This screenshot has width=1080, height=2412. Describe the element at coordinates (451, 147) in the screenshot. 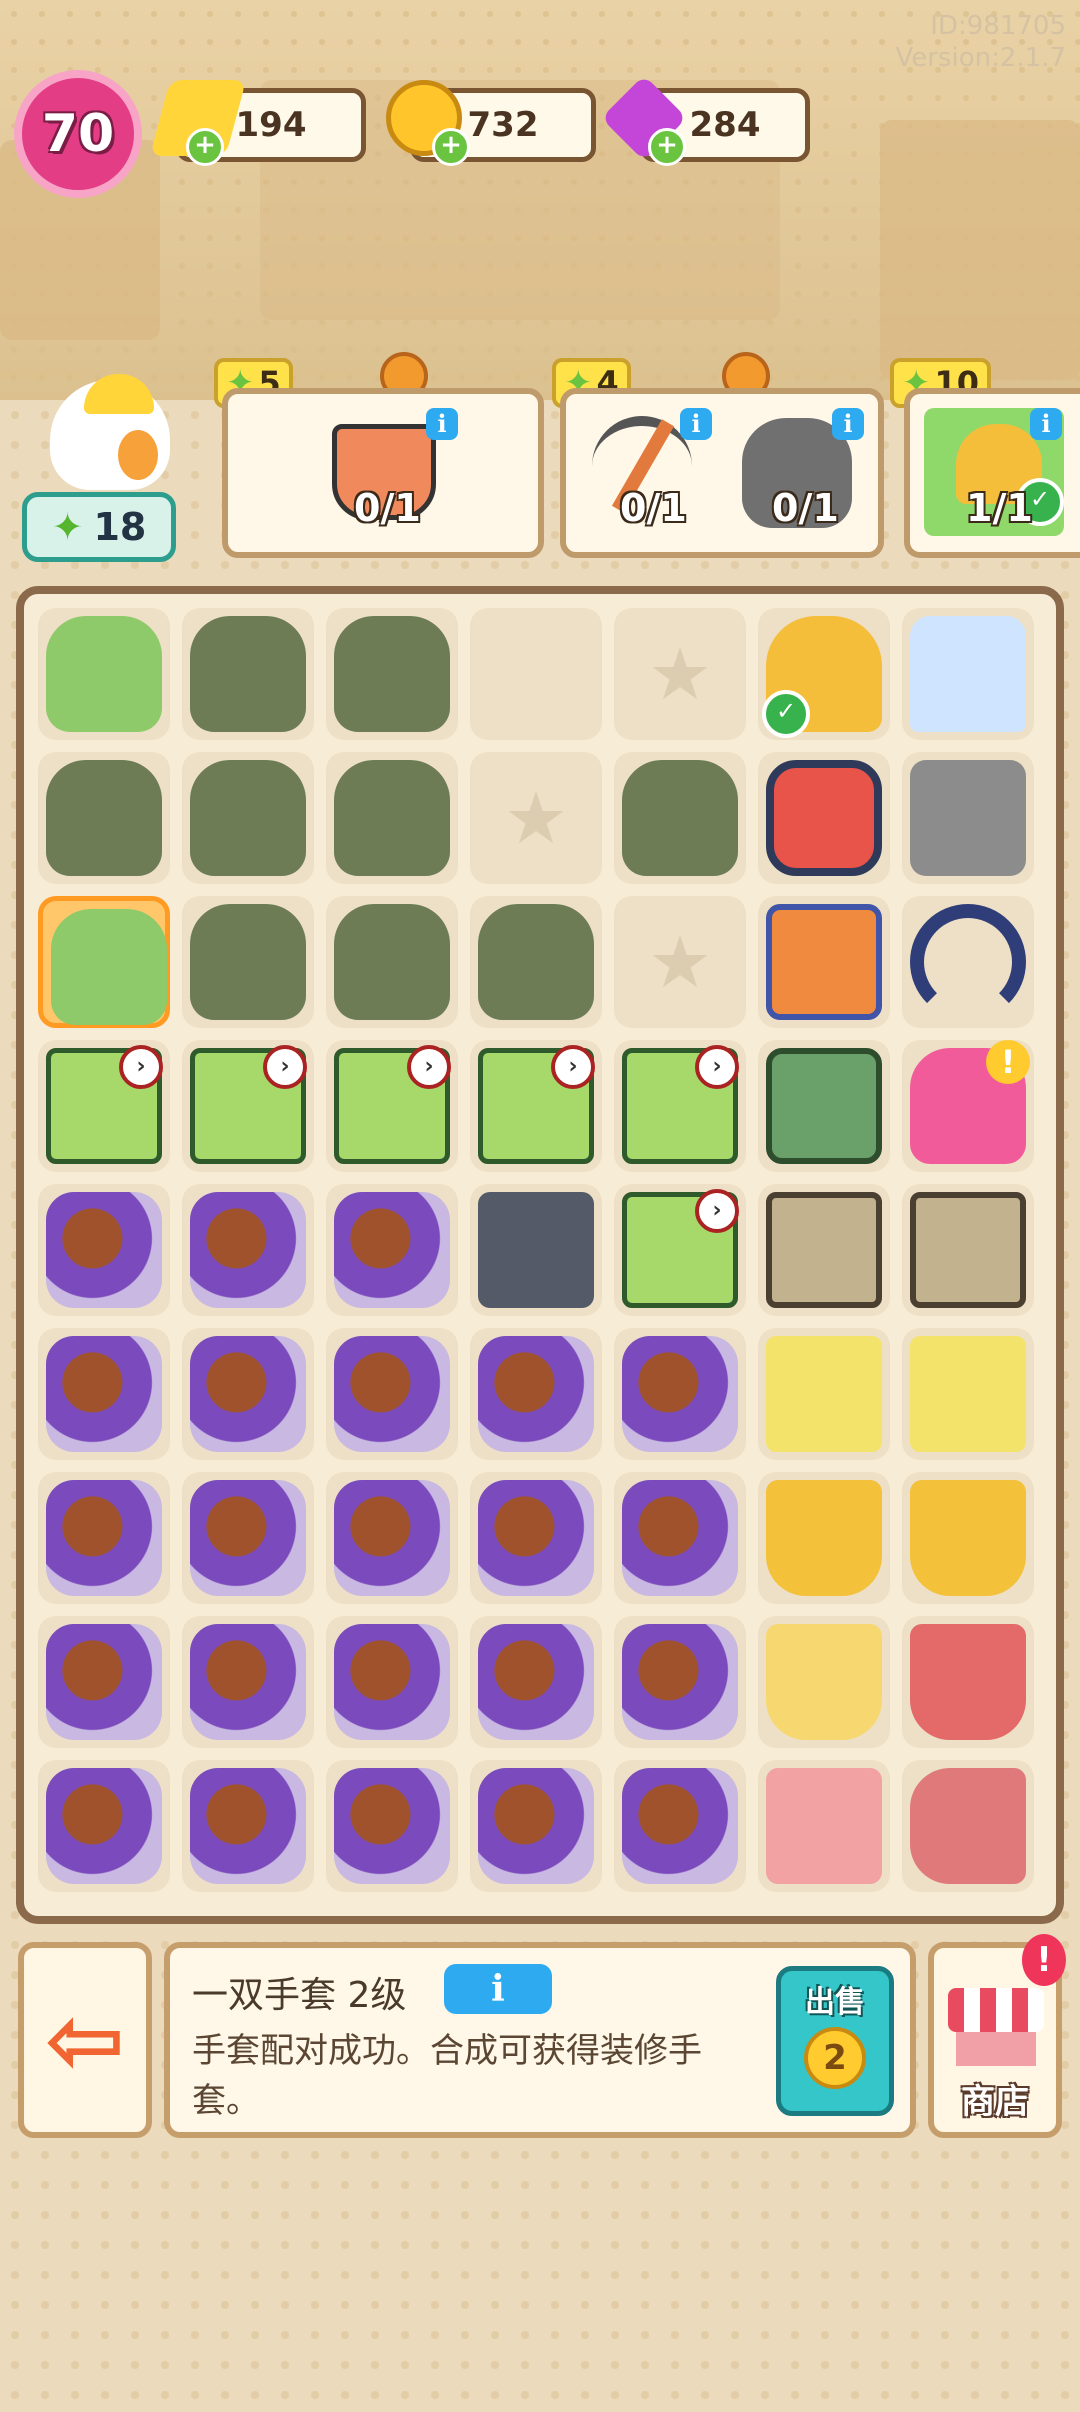

I see `coin-plus-icon: +` at that location.